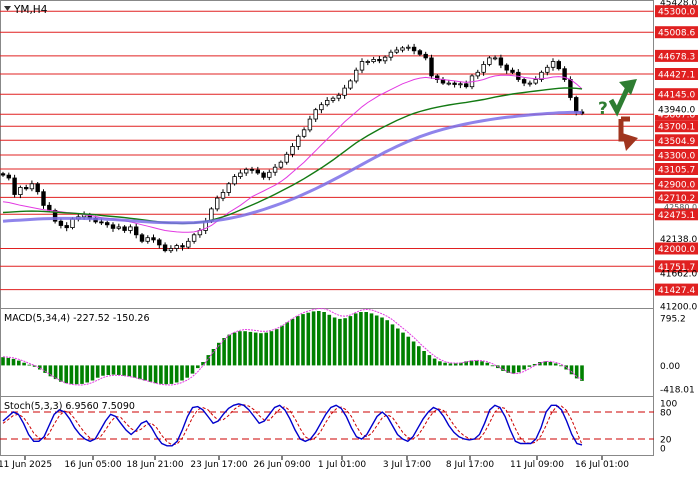  I want to click on time-tick-label: 16 Jul 01:00, so click(602, 465).